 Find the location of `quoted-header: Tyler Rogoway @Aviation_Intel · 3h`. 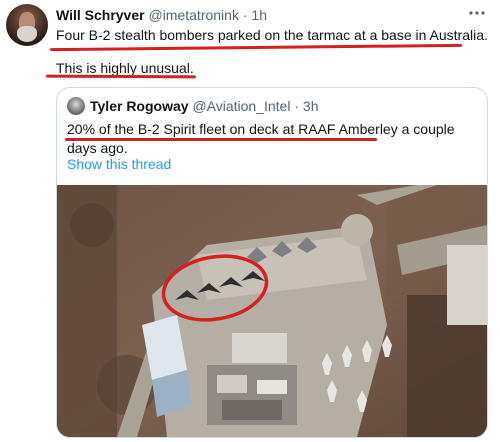

quoted-header: Tyler Rogoway @Aviation_Intel · 3h is located at coordinates (204, 106).